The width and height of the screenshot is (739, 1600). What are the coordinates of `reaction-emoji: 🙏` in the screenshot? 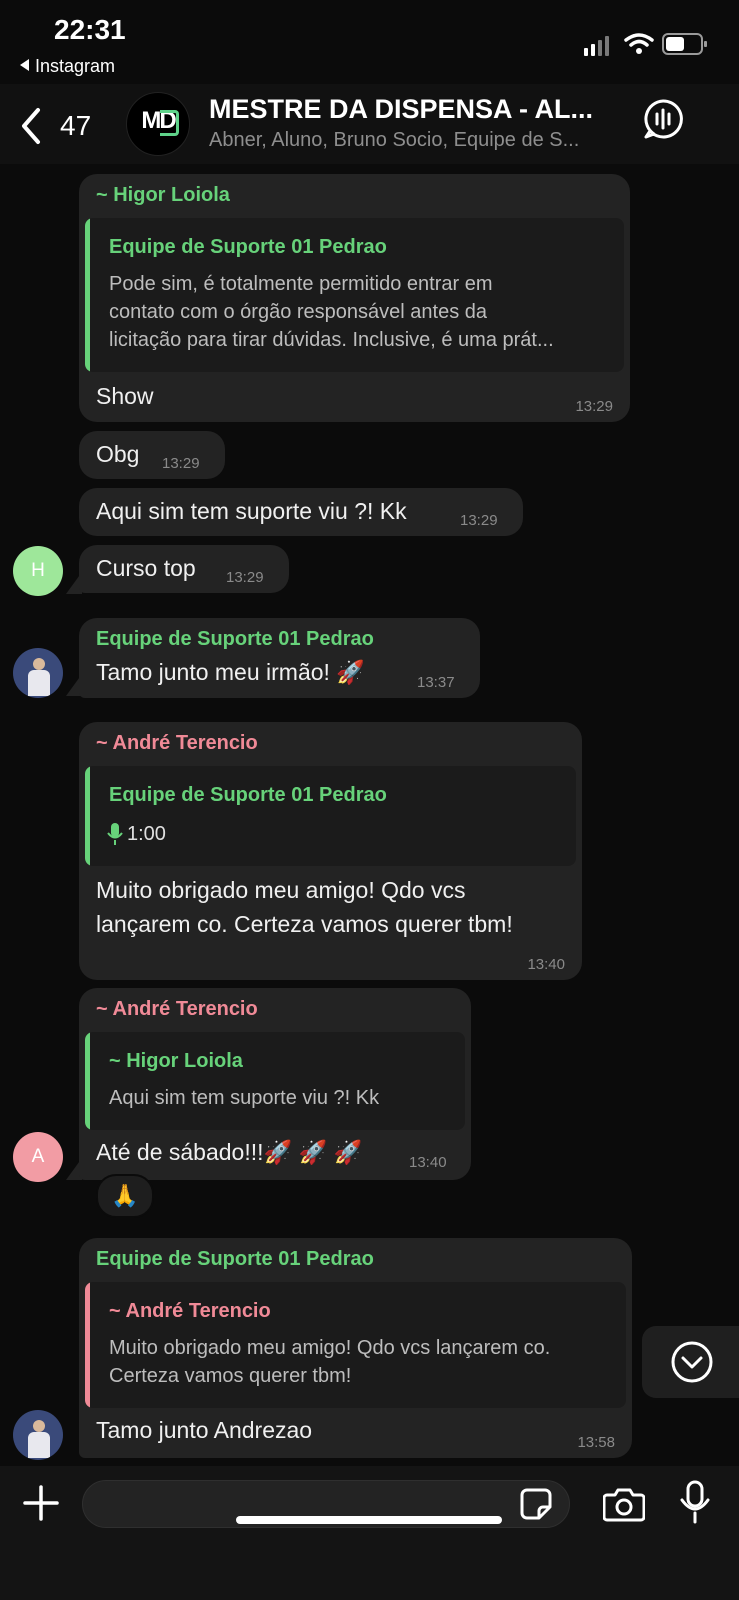 It's located at (125, 1195).